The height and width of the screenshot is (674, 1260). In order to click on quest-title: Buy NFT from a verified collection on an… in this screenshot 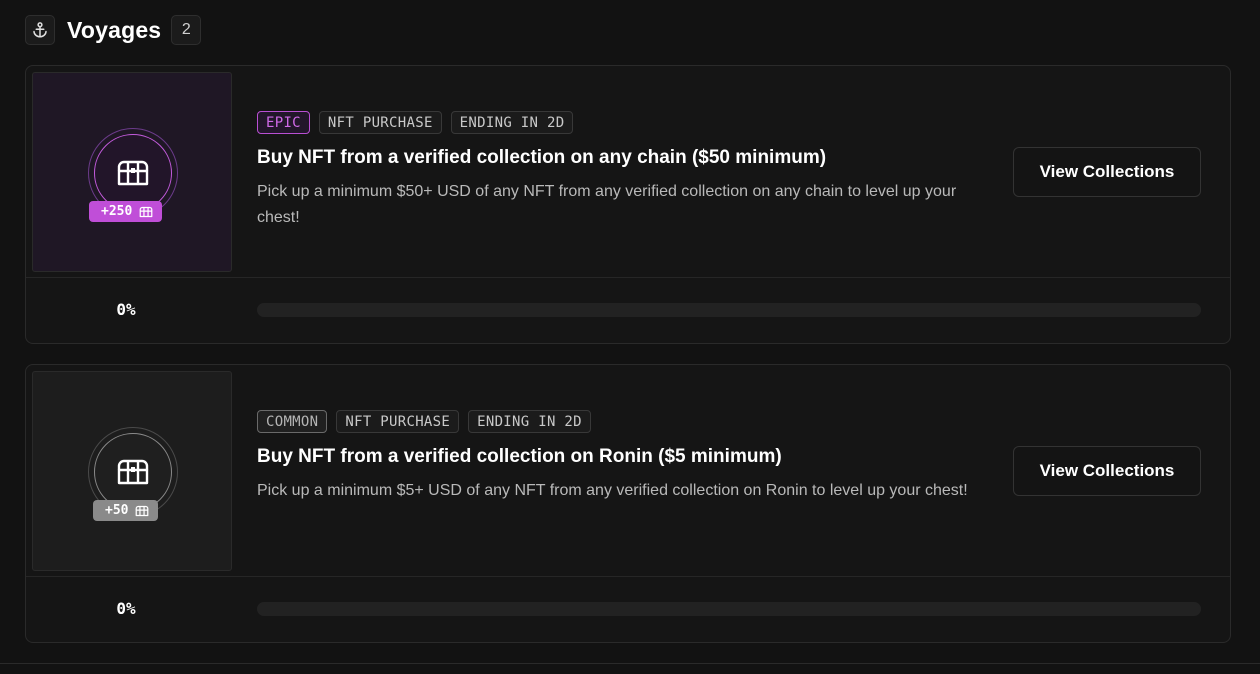, I will do `click(542, 157)`.